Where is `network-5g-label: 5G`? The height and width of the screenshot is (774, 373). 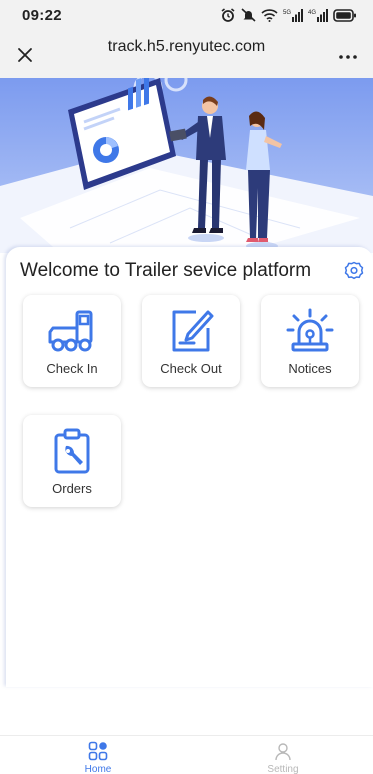 network-5g-label: 5G is located at coordinates (287, 13).